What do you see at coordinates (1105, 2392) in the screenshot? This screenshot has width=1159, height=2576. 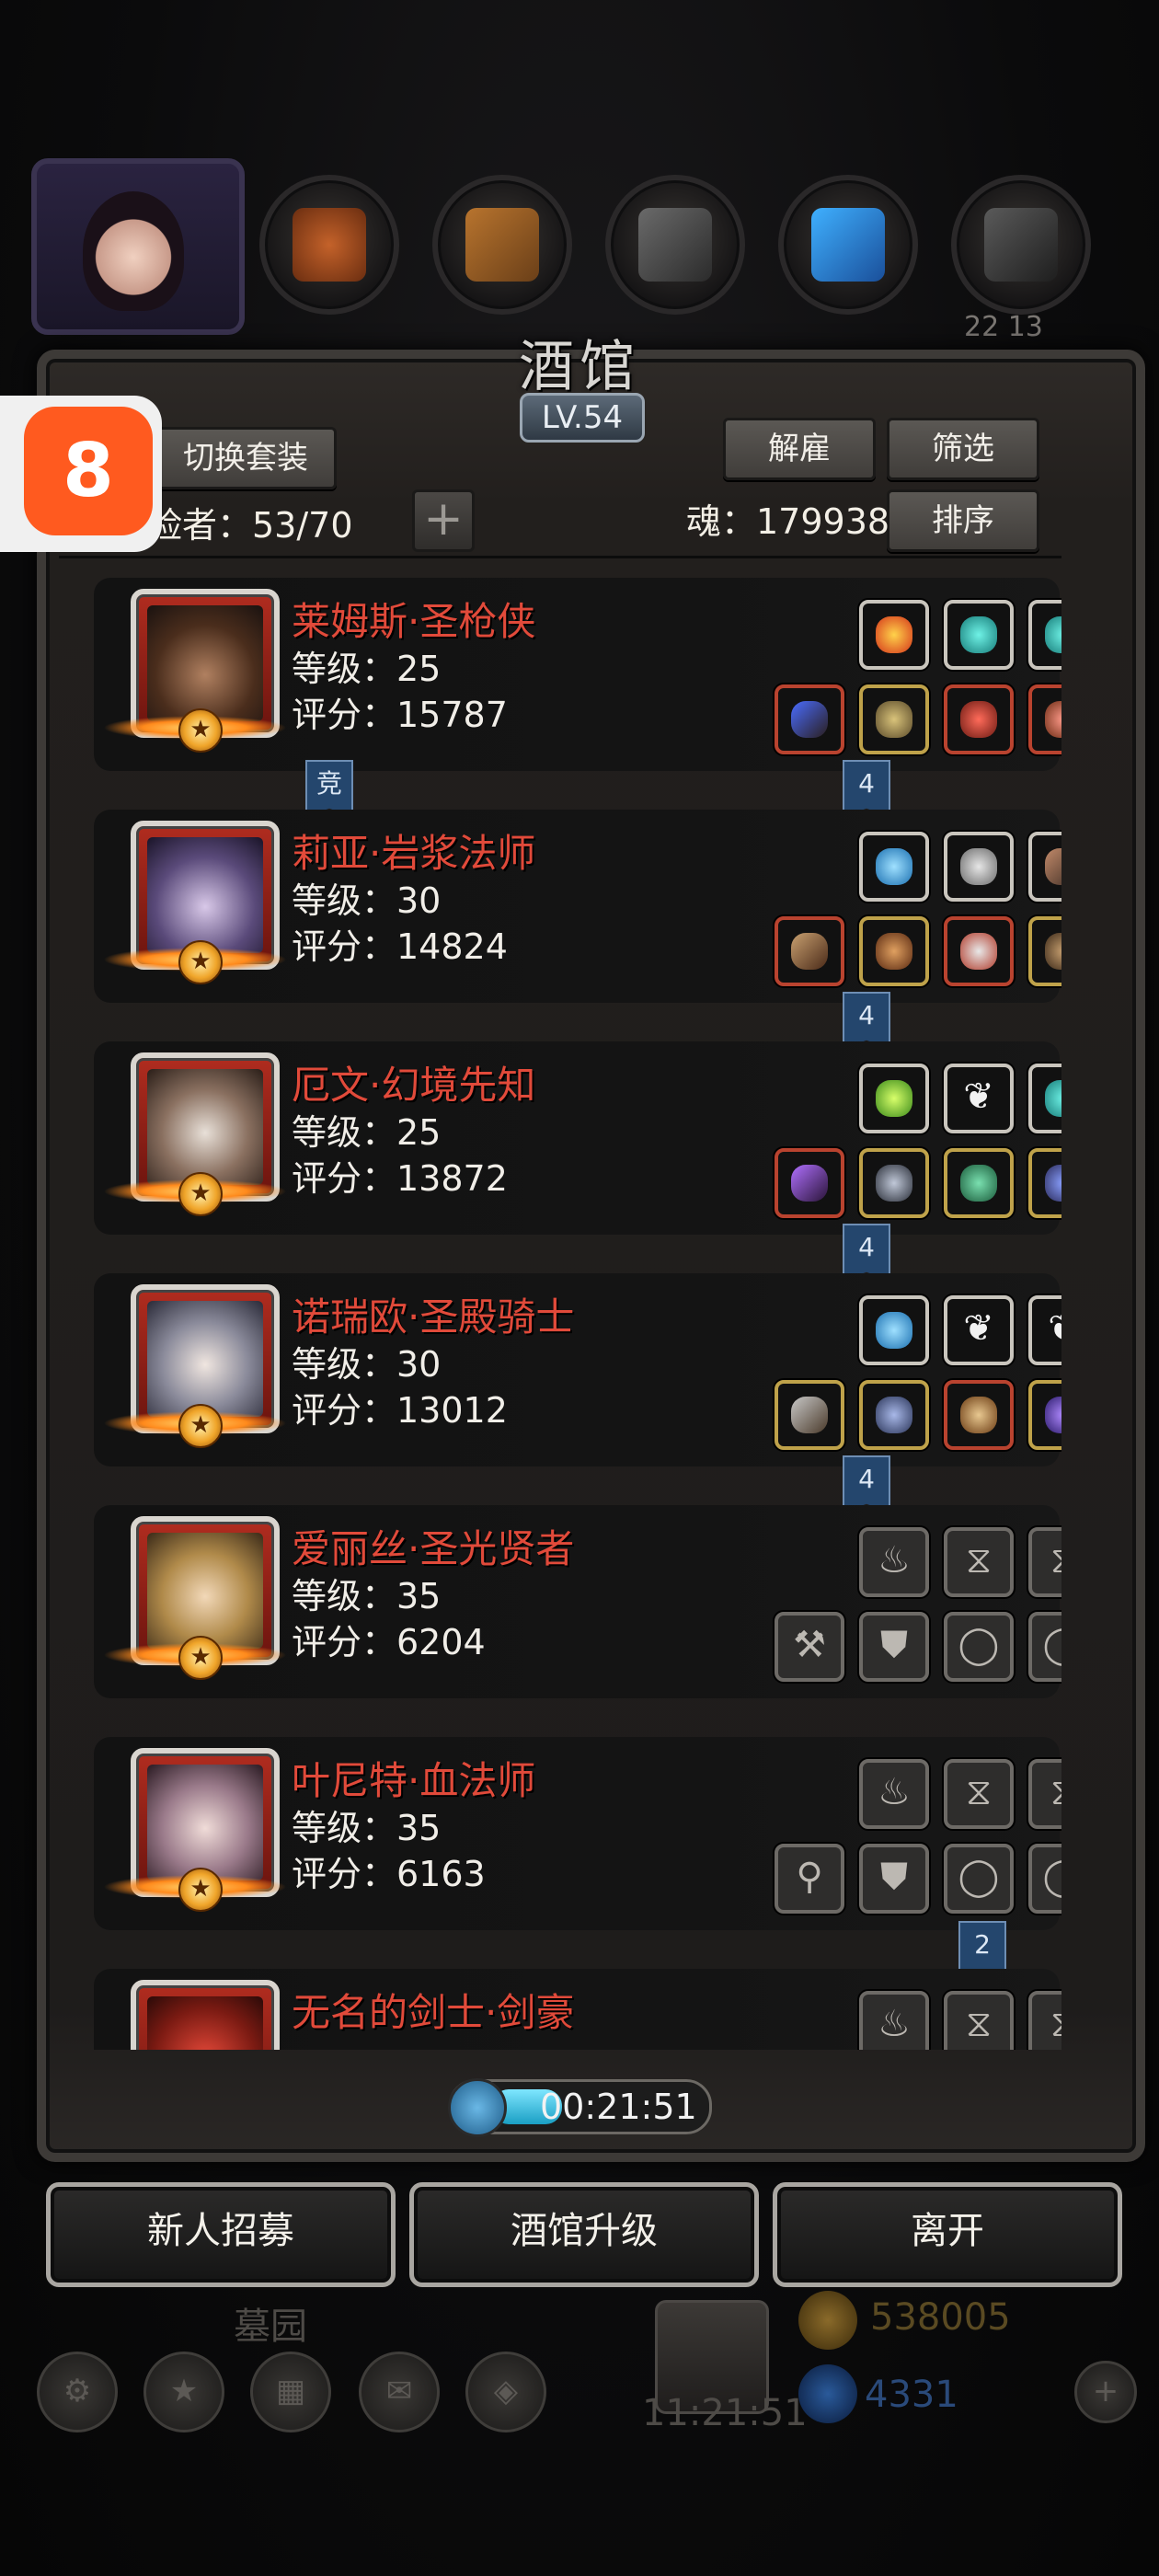 I see `add-currency-icon: +` at bounding box center [1105, 2392].